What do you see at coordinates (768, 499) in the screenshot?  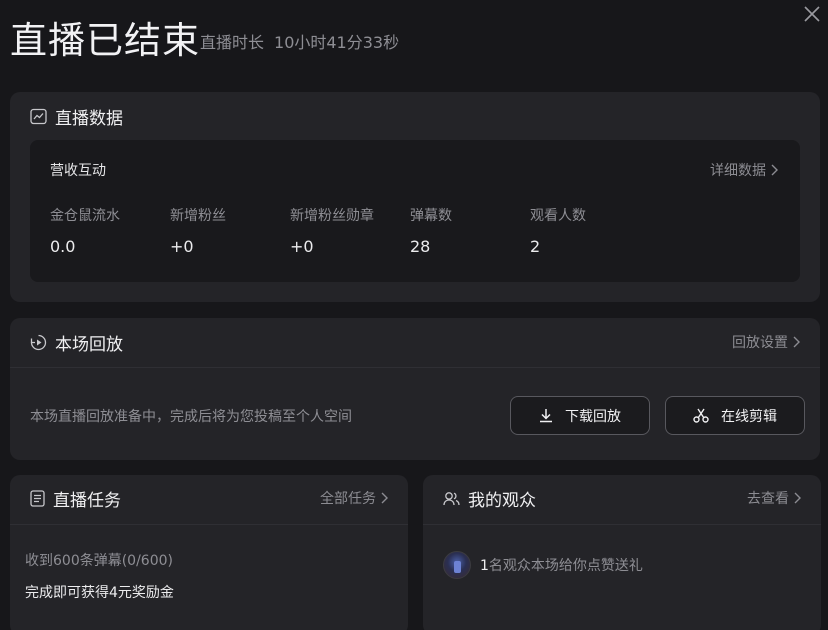 I see `view-audience-label: 去查看` at bounding box center [768, 499].